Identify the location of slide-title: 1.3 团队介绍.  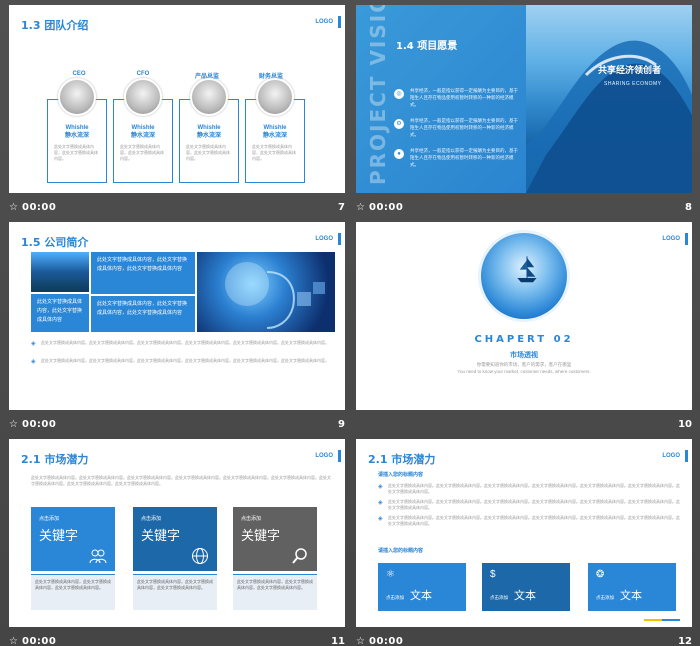
(55, 25).